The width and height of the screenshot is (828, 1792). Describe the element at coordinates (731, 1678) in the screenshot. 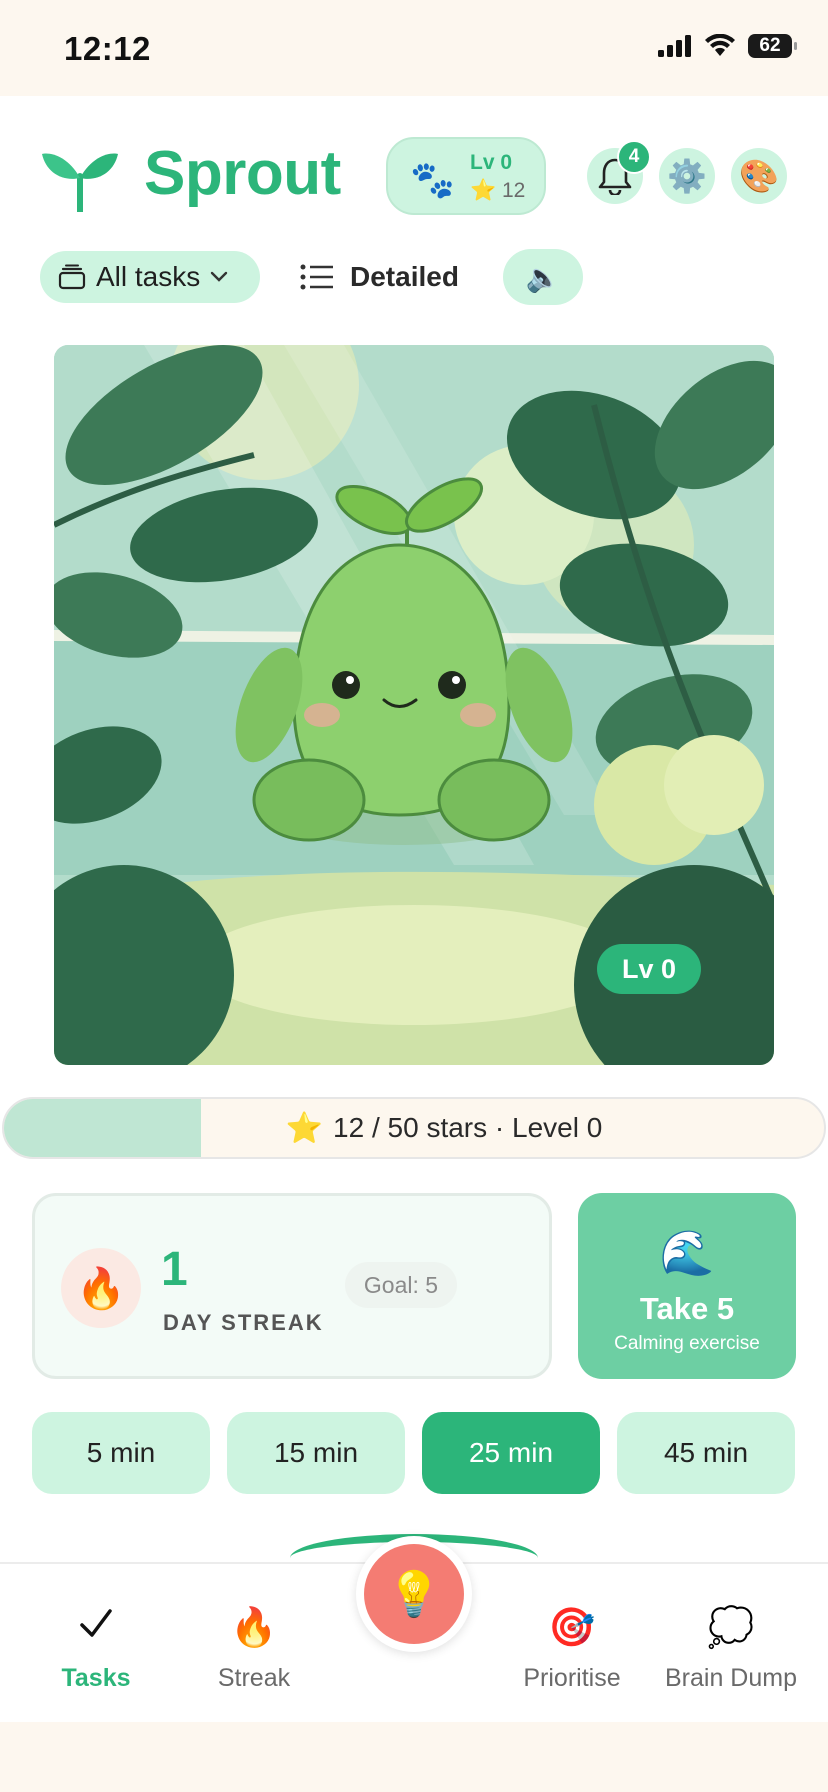

I see `nav-brain-dump-label: Brain Dump` at that location.